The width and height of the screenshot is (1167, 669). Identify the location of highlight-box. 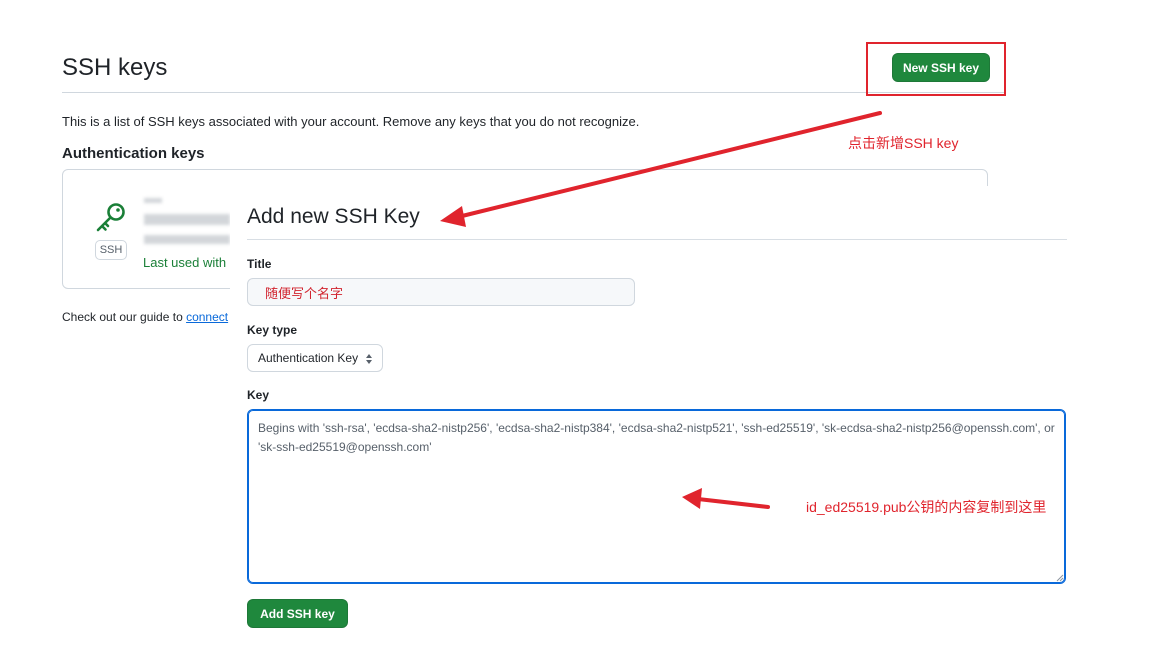
(936, 69).